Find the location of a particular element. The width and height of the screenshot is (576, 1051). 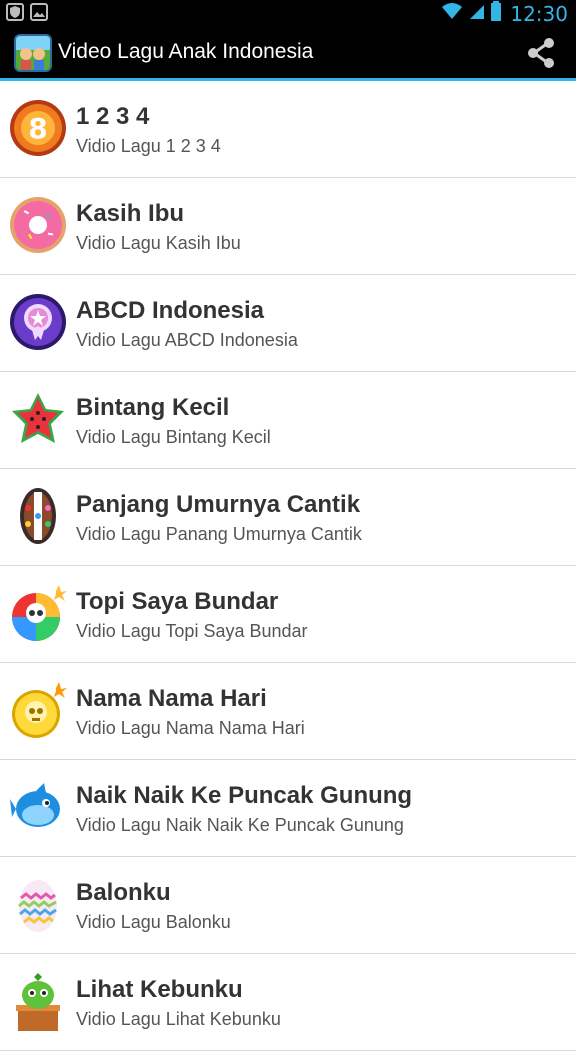

list-item-title: Balonku is located at coordinates (123, 892).